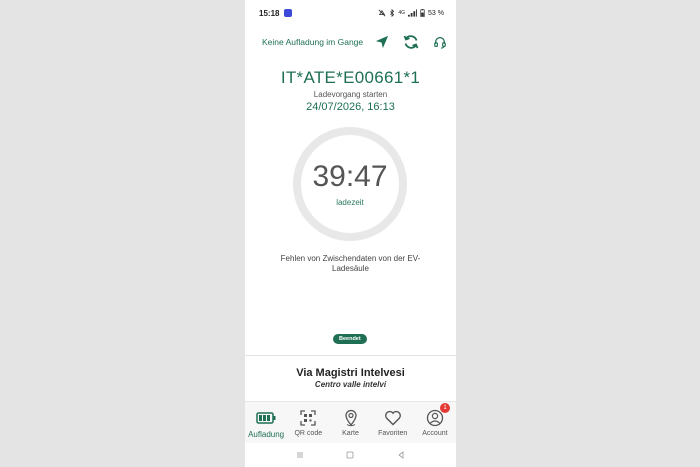 This screenshot has height=467, width=700. Describe the element at coordinates (435, 423) in the screenshot. I see `tab-account: Account 1` at that location.